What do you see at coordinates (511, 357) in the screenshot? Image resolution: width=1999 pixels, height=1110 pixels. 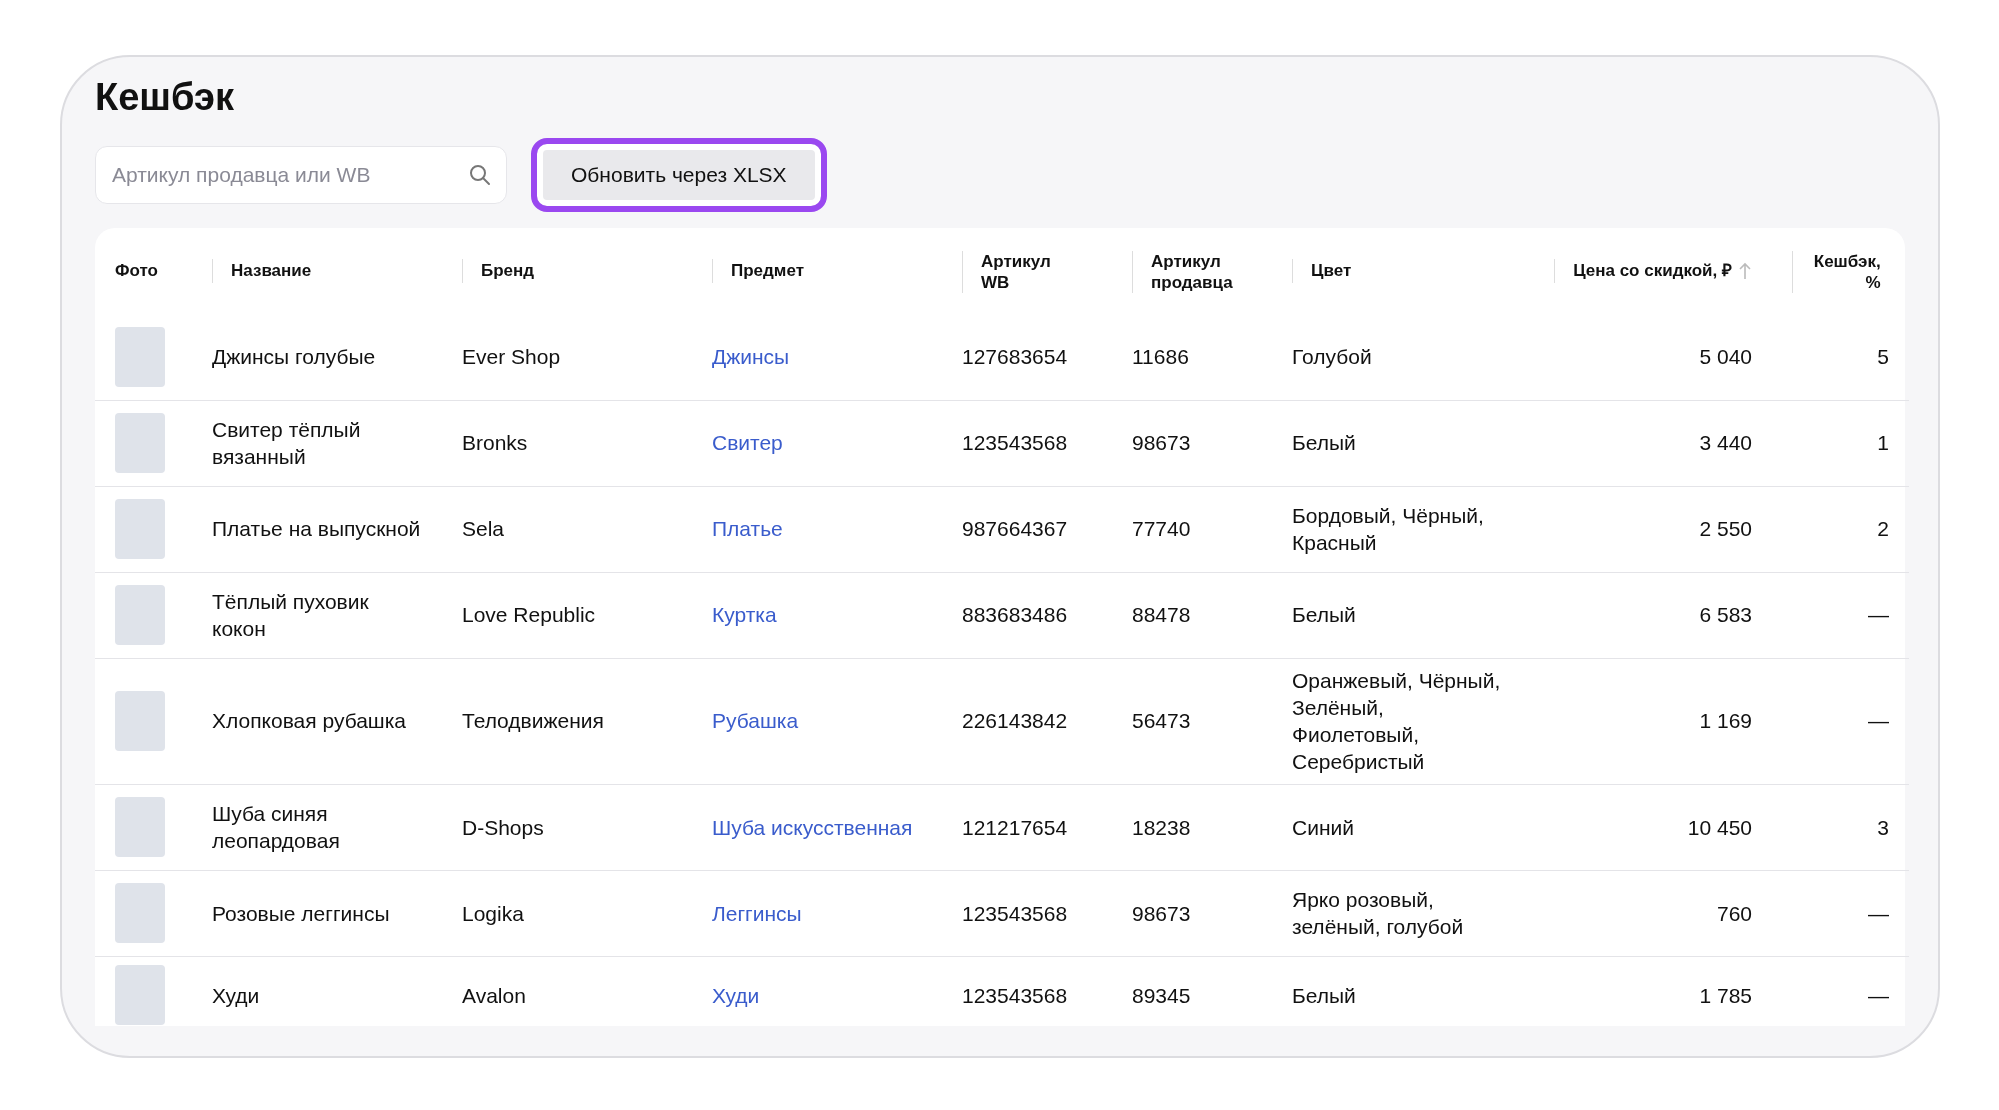 I see `brand-cell: Ever Shop` at bounding box center [511, 357].